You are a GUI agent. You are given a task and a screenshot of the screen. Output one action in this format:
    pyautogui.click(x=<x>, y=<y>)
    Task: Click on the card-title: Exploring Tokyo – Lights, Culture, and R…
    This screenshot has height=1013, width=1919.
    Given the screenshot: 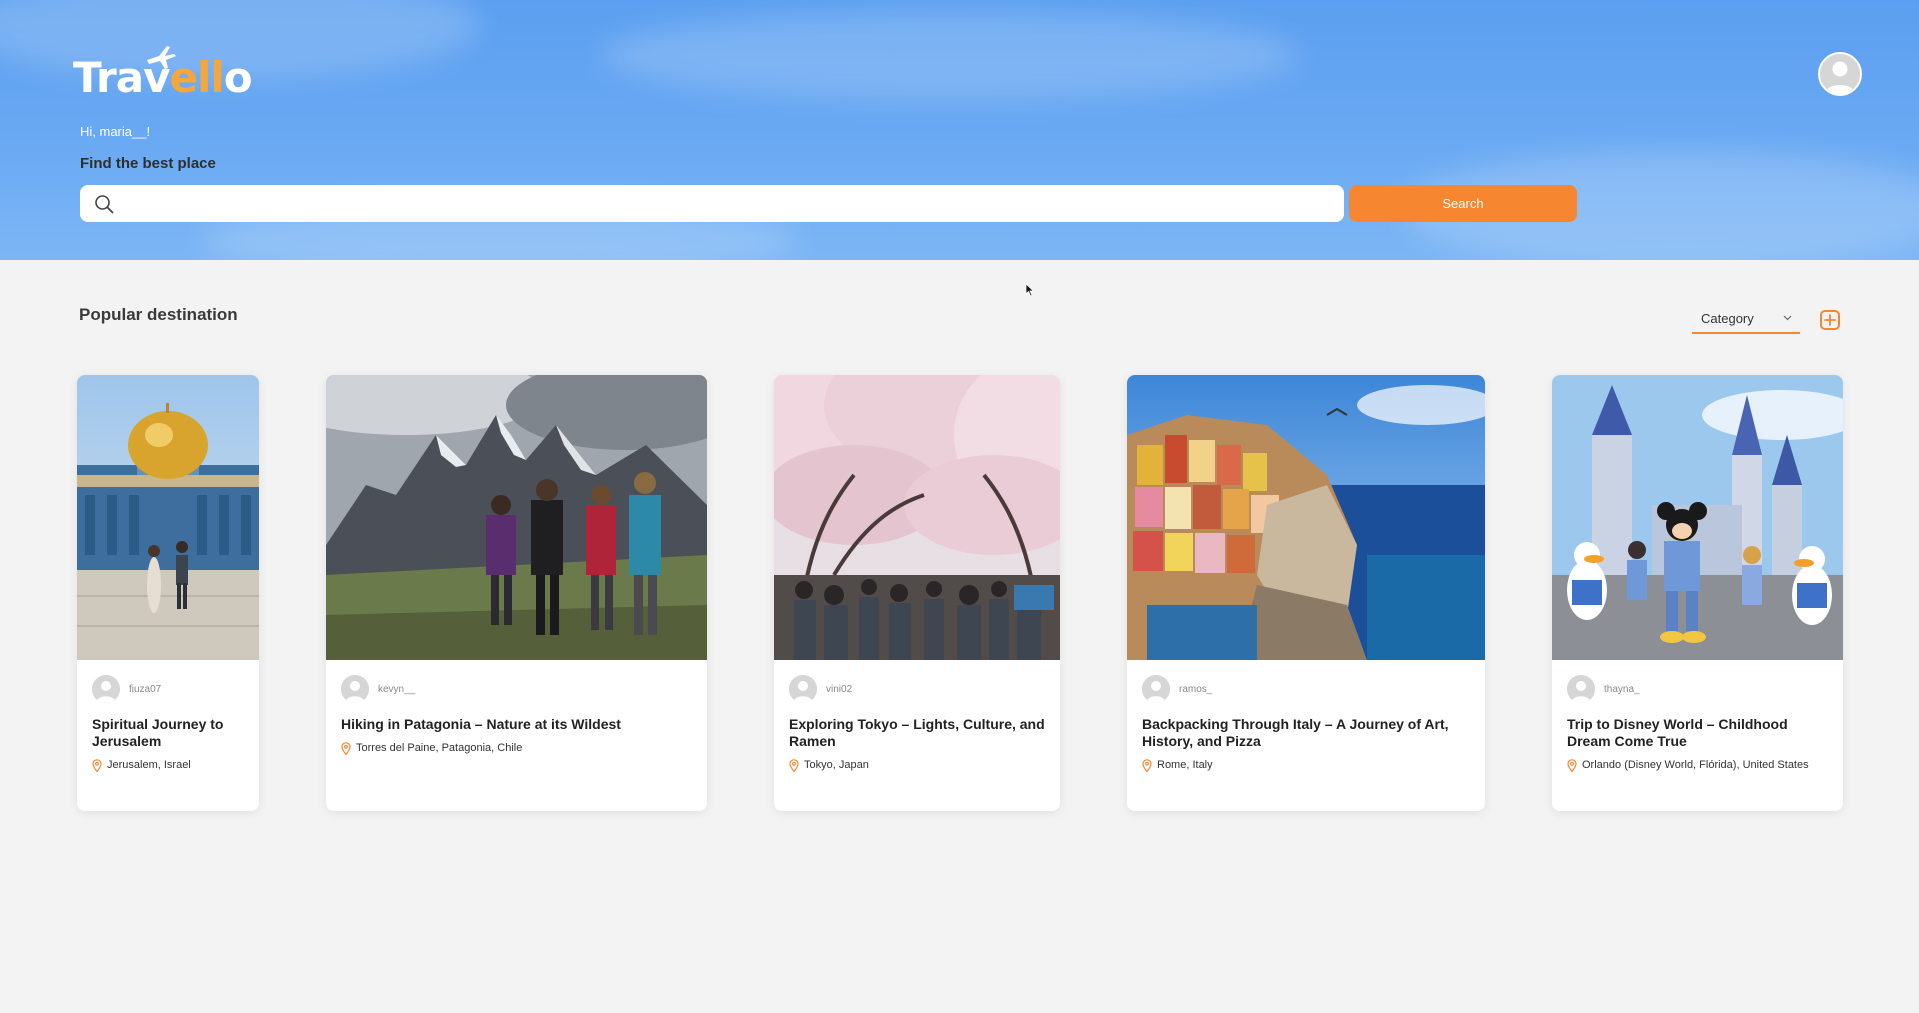 What is the action you would take?
    pyautogui.click(x=917, y=732)
    